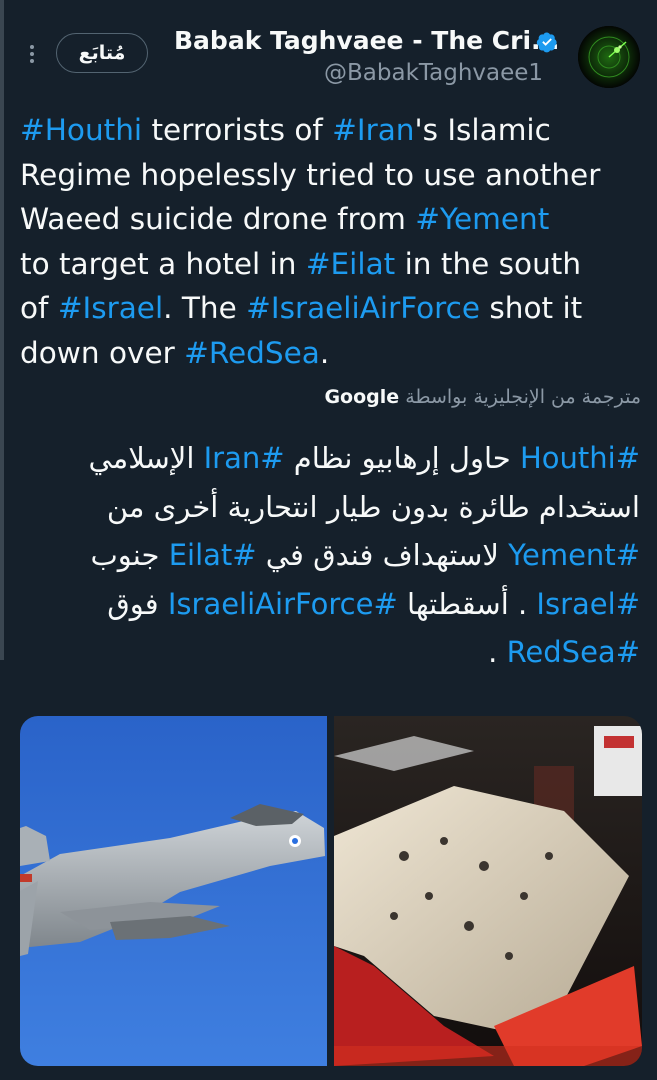  Describe the element at coordinates (39, 308) in the screenshot. I see `text-segment: of` at that location.